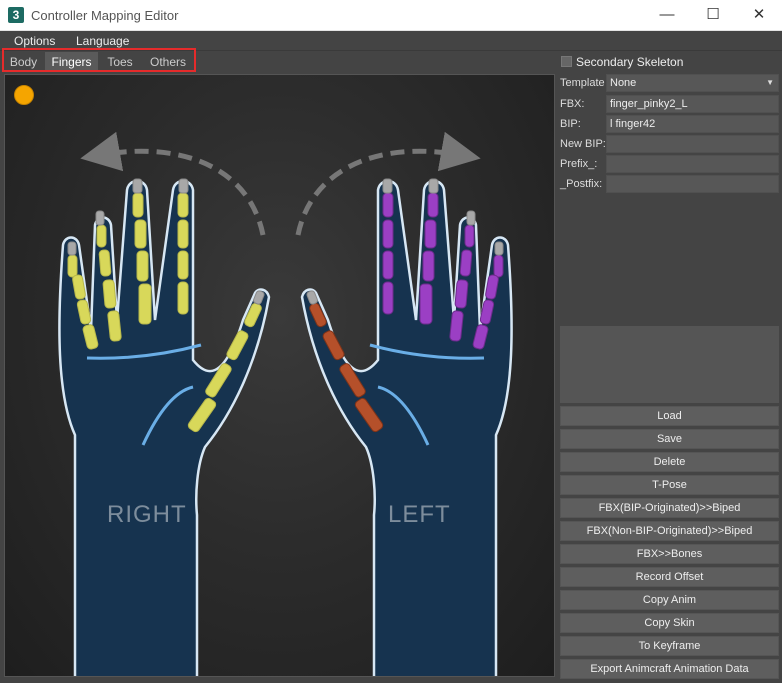 The width and height of the screenshot is (782, 683). What do you see at coordinates (582, 83) in the screenshot?
I see `template-label: Template` at bounding box center [582, 83].